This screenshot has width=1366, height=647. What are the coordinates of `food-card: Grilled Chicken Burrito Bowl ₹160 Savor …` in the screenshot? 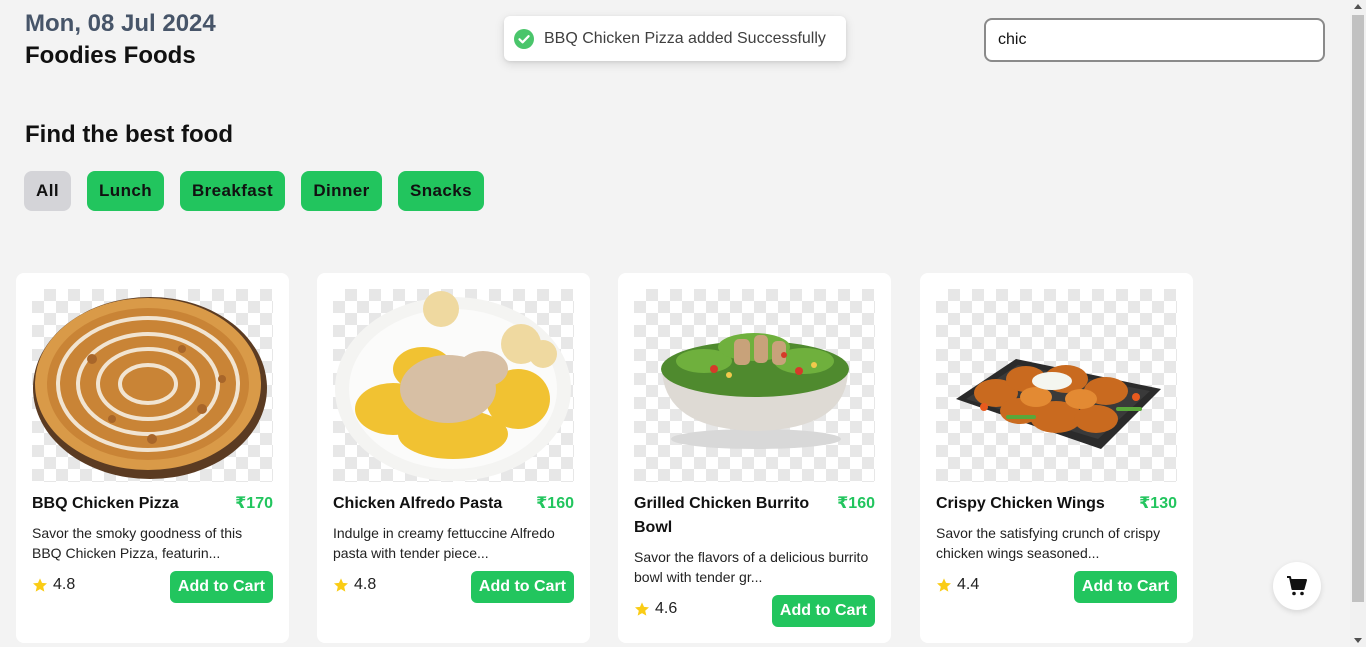 It's located at (754, 458).